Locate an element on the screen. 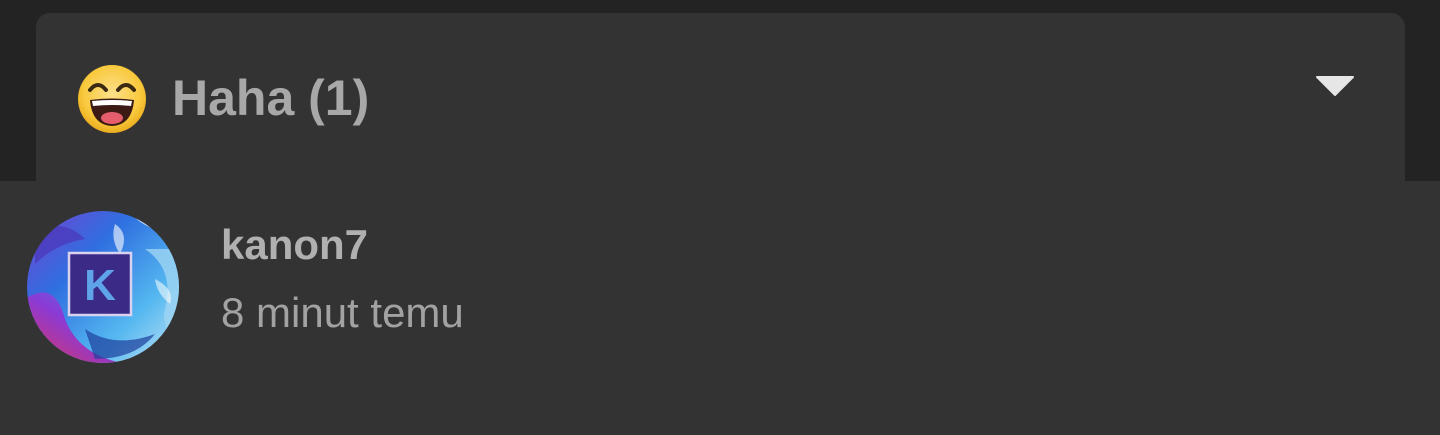 This screenshot has width=1440, height=435. laughing-face-icon is located at coordinates (112, 99).